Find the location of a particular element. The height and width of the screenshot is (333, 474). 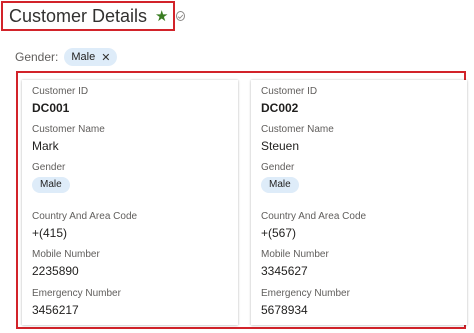

gender-filter: Gender: Male ✕ is located at coordinates (66, 57).